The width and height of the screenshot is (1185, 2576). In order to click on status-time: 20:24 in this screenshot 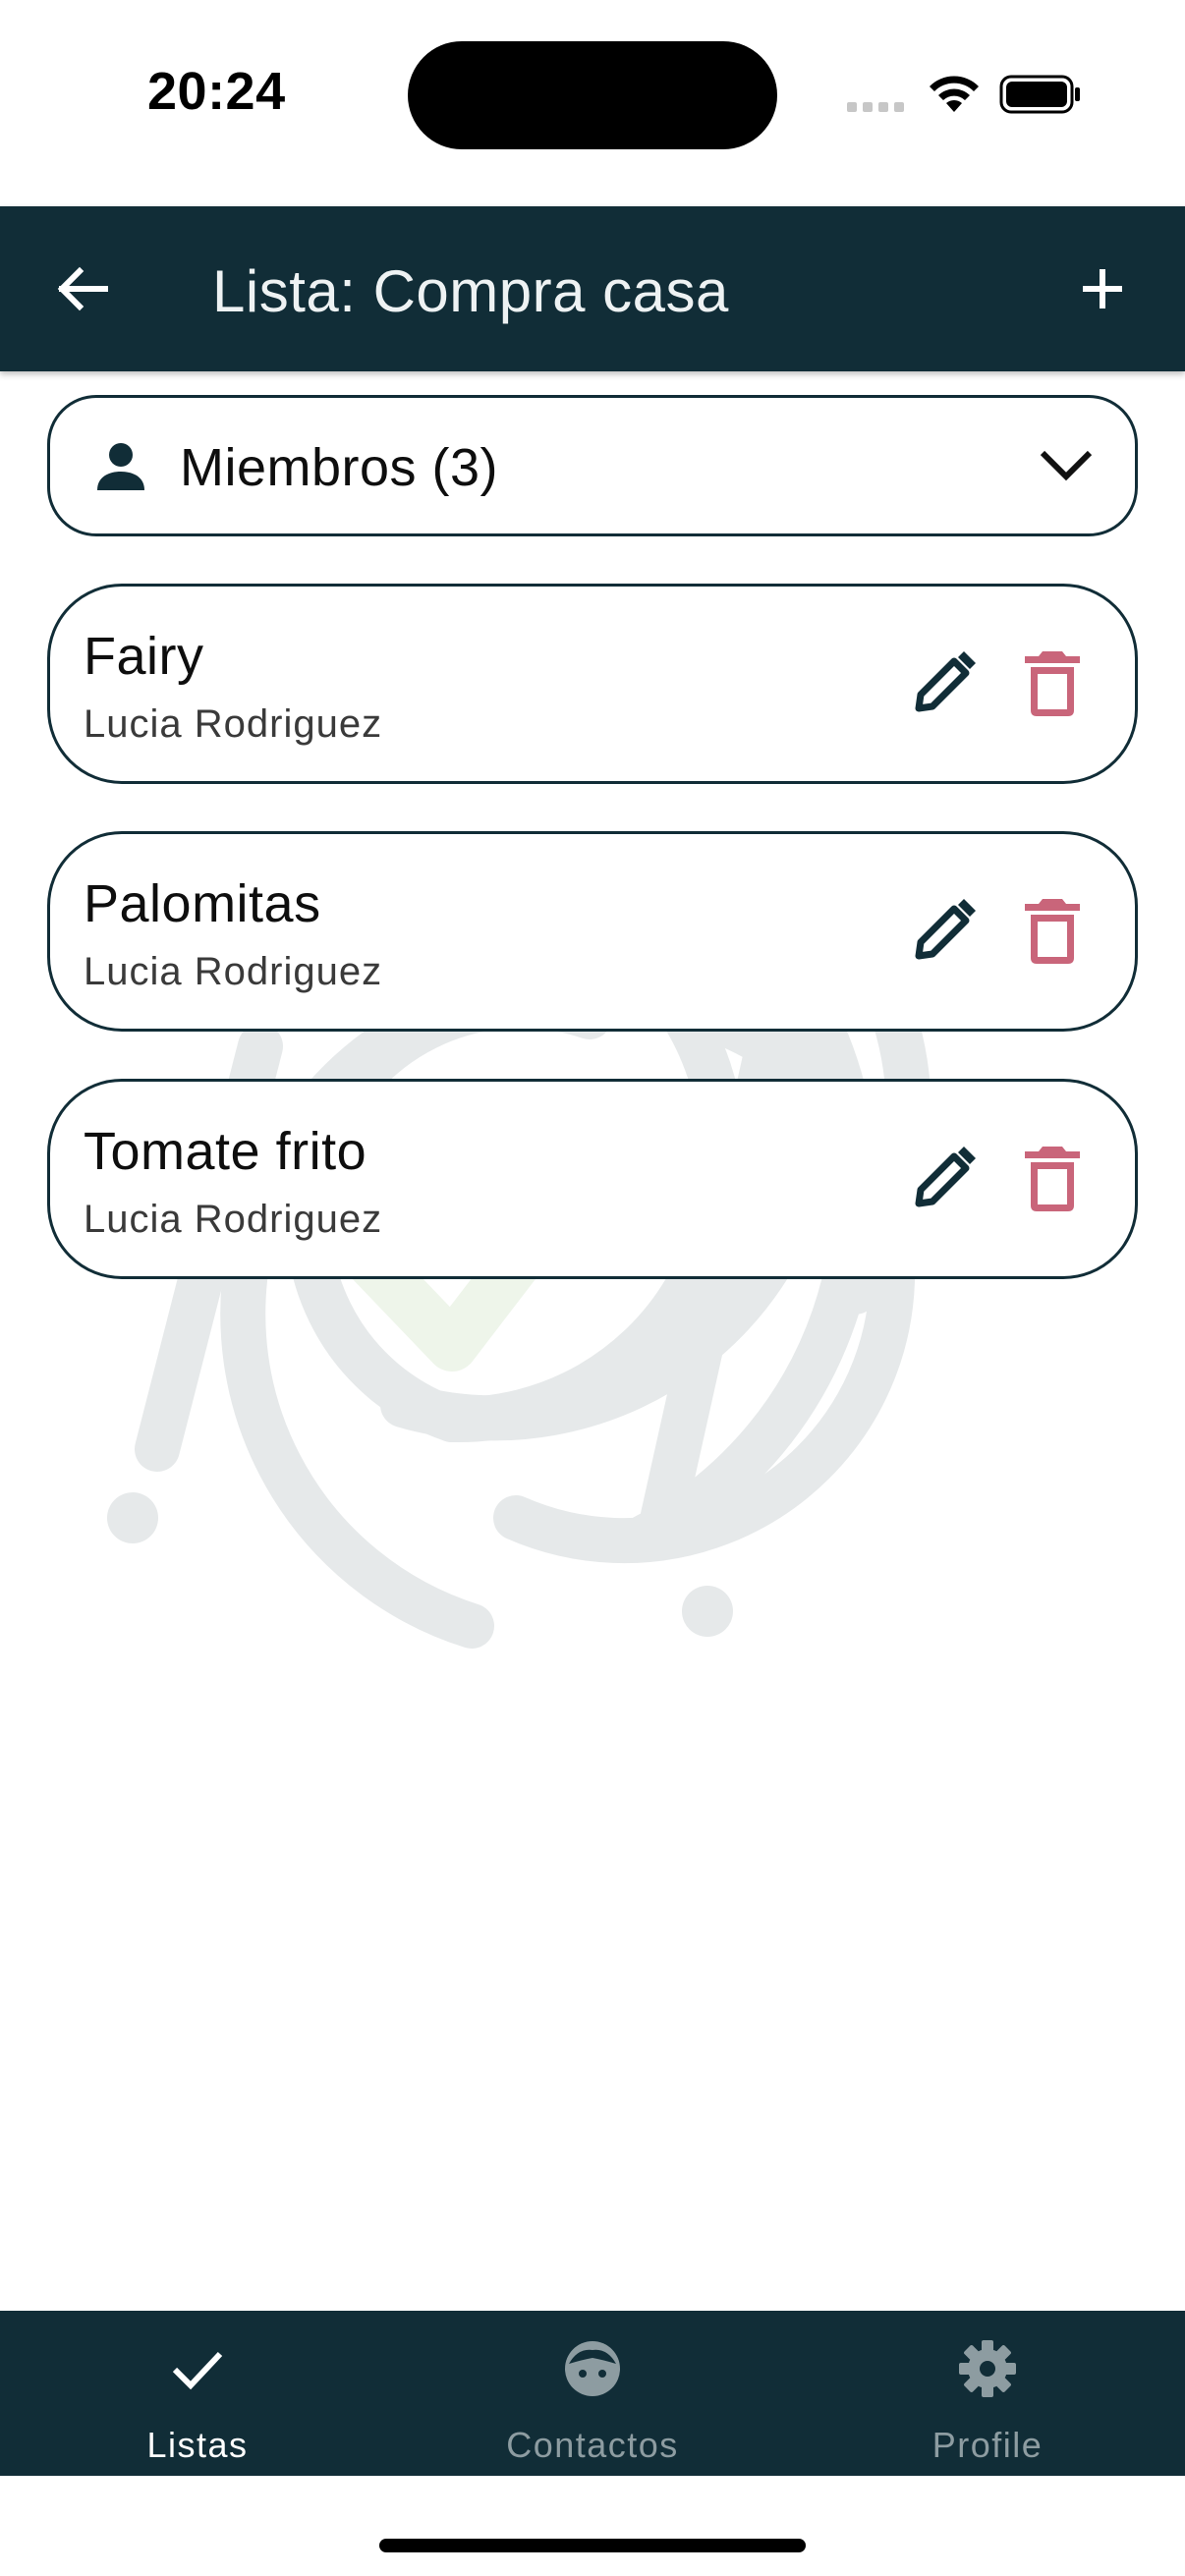, I will do `click(216, 91)`.